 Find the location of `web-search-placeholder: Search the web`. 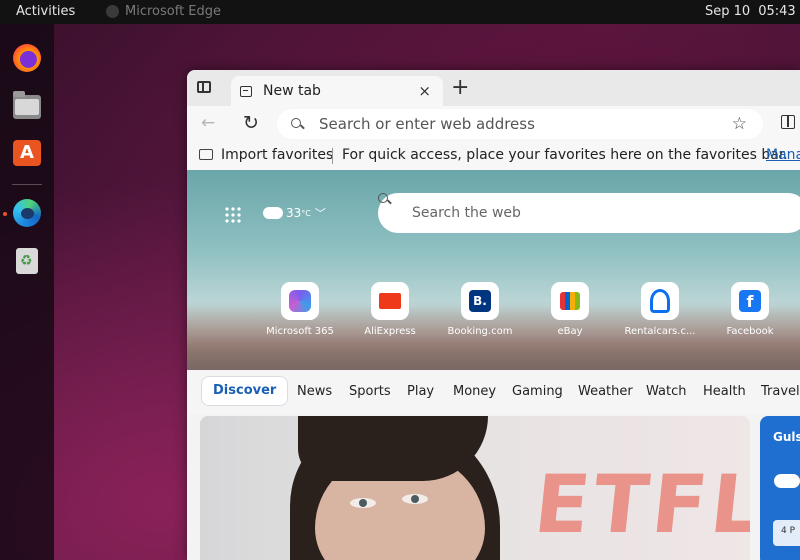

web-search-placeholder: Search the web is located at coordinates (466, 213).